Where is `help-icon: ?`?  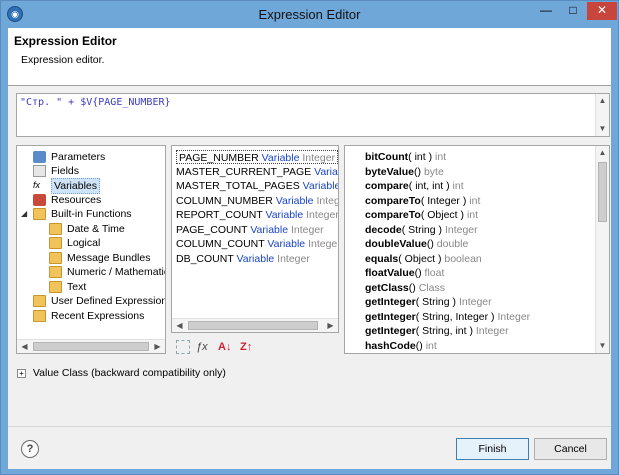
help-icon: ? is located at coordinates (30, 449).